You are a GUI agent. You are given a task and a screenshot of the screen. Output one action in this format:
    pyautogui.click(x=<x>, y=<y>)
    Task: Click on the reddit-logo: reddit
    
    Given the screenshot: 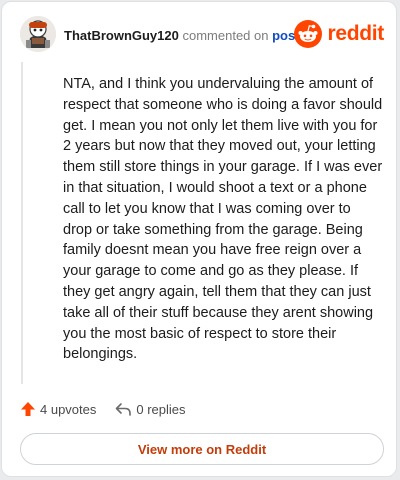 What is the action you would take?
    pyautogui.click(x=339, y=34)
    